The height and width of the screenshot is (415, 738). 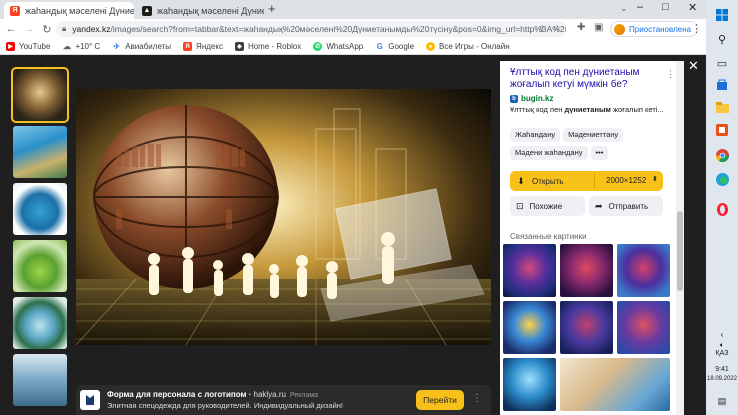 What do you see at coordinates (11, 29) in the screenshot?
I see `back-icon: ←` at bounding box center [11, 29].